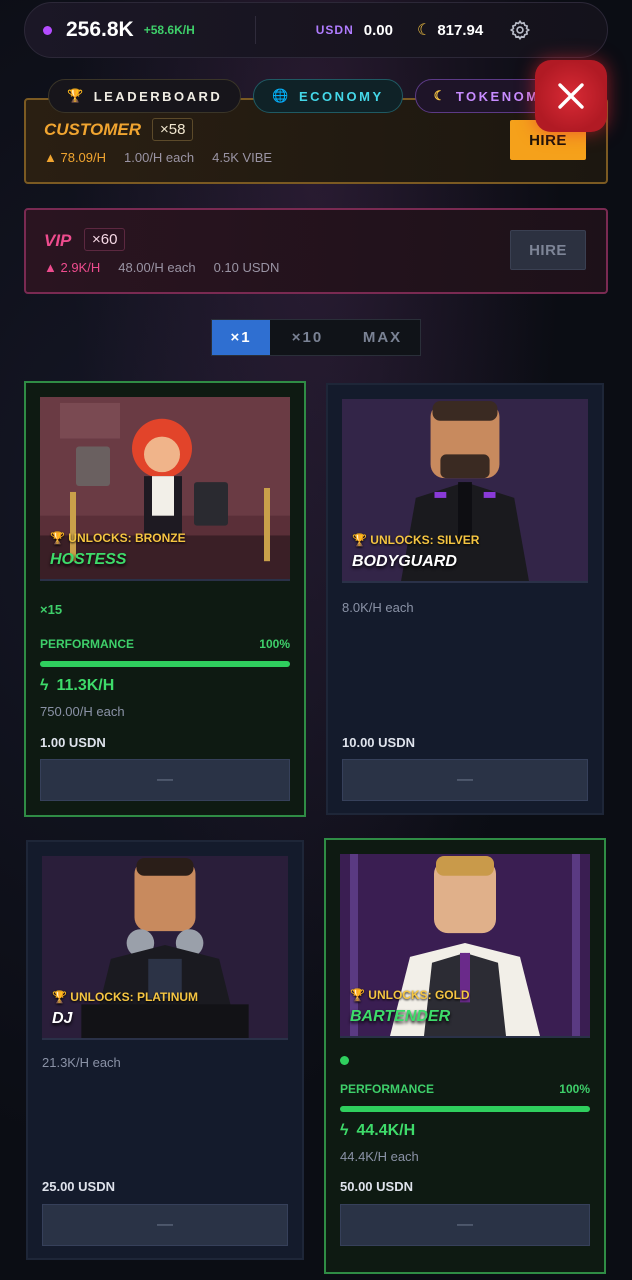 The image size is (632, 1280). Describe the element at coordinates (58, 240) in the screenshot. I see `recruit-name: VIP` at that location.